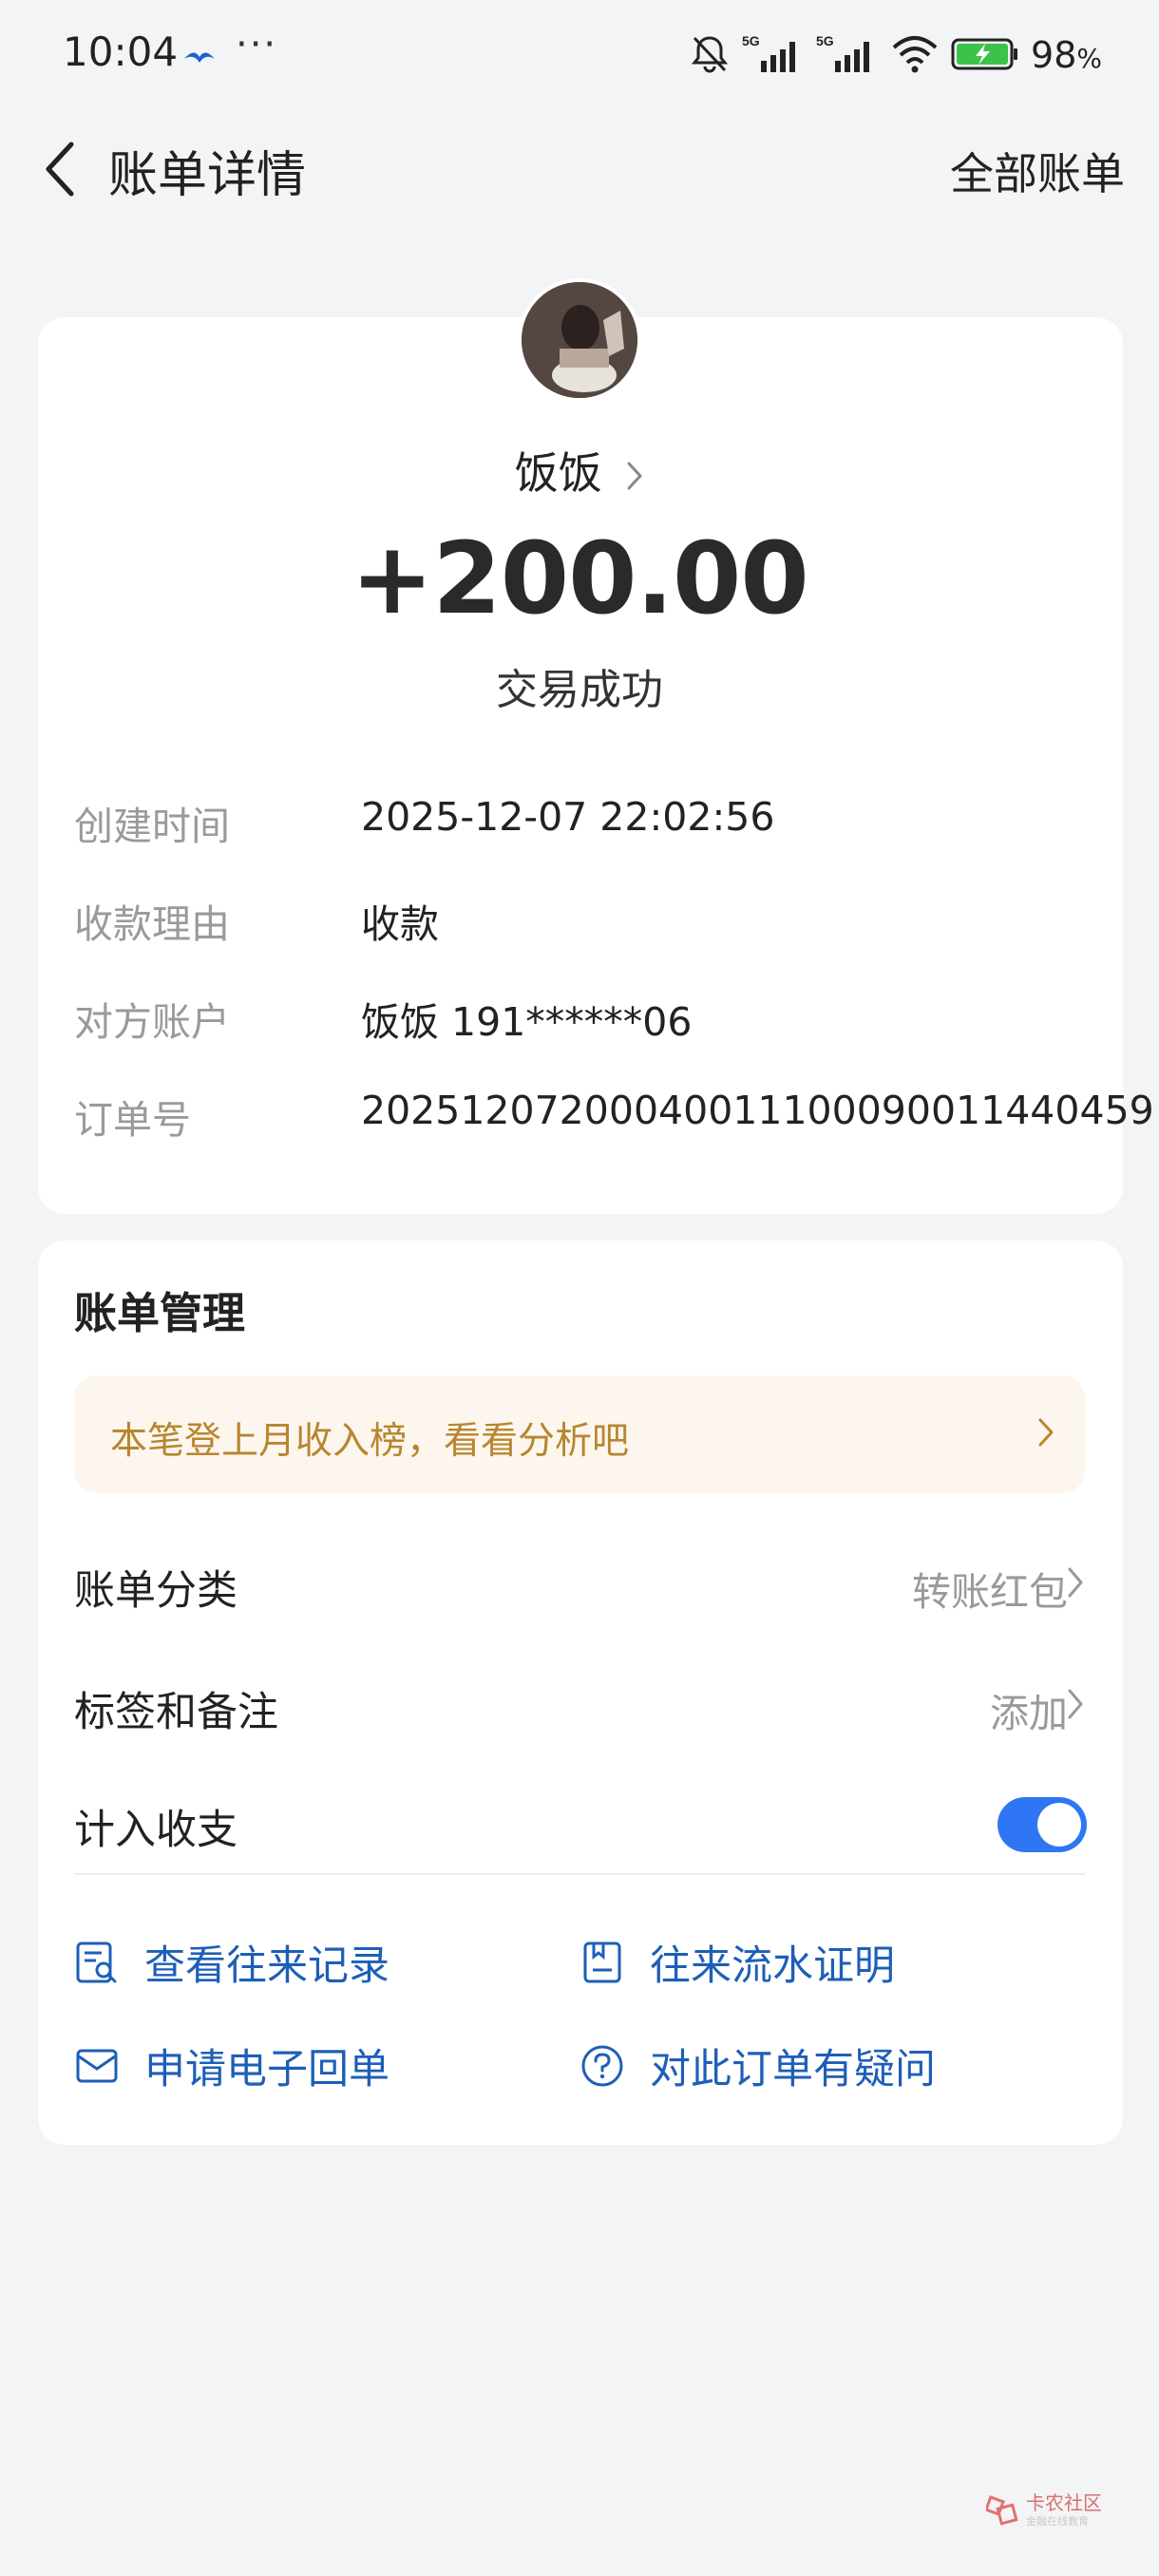  Describe the element at coordinates (132, 1120) in the screenshot. I see `detail-label-order-number: 订单号` at that location.